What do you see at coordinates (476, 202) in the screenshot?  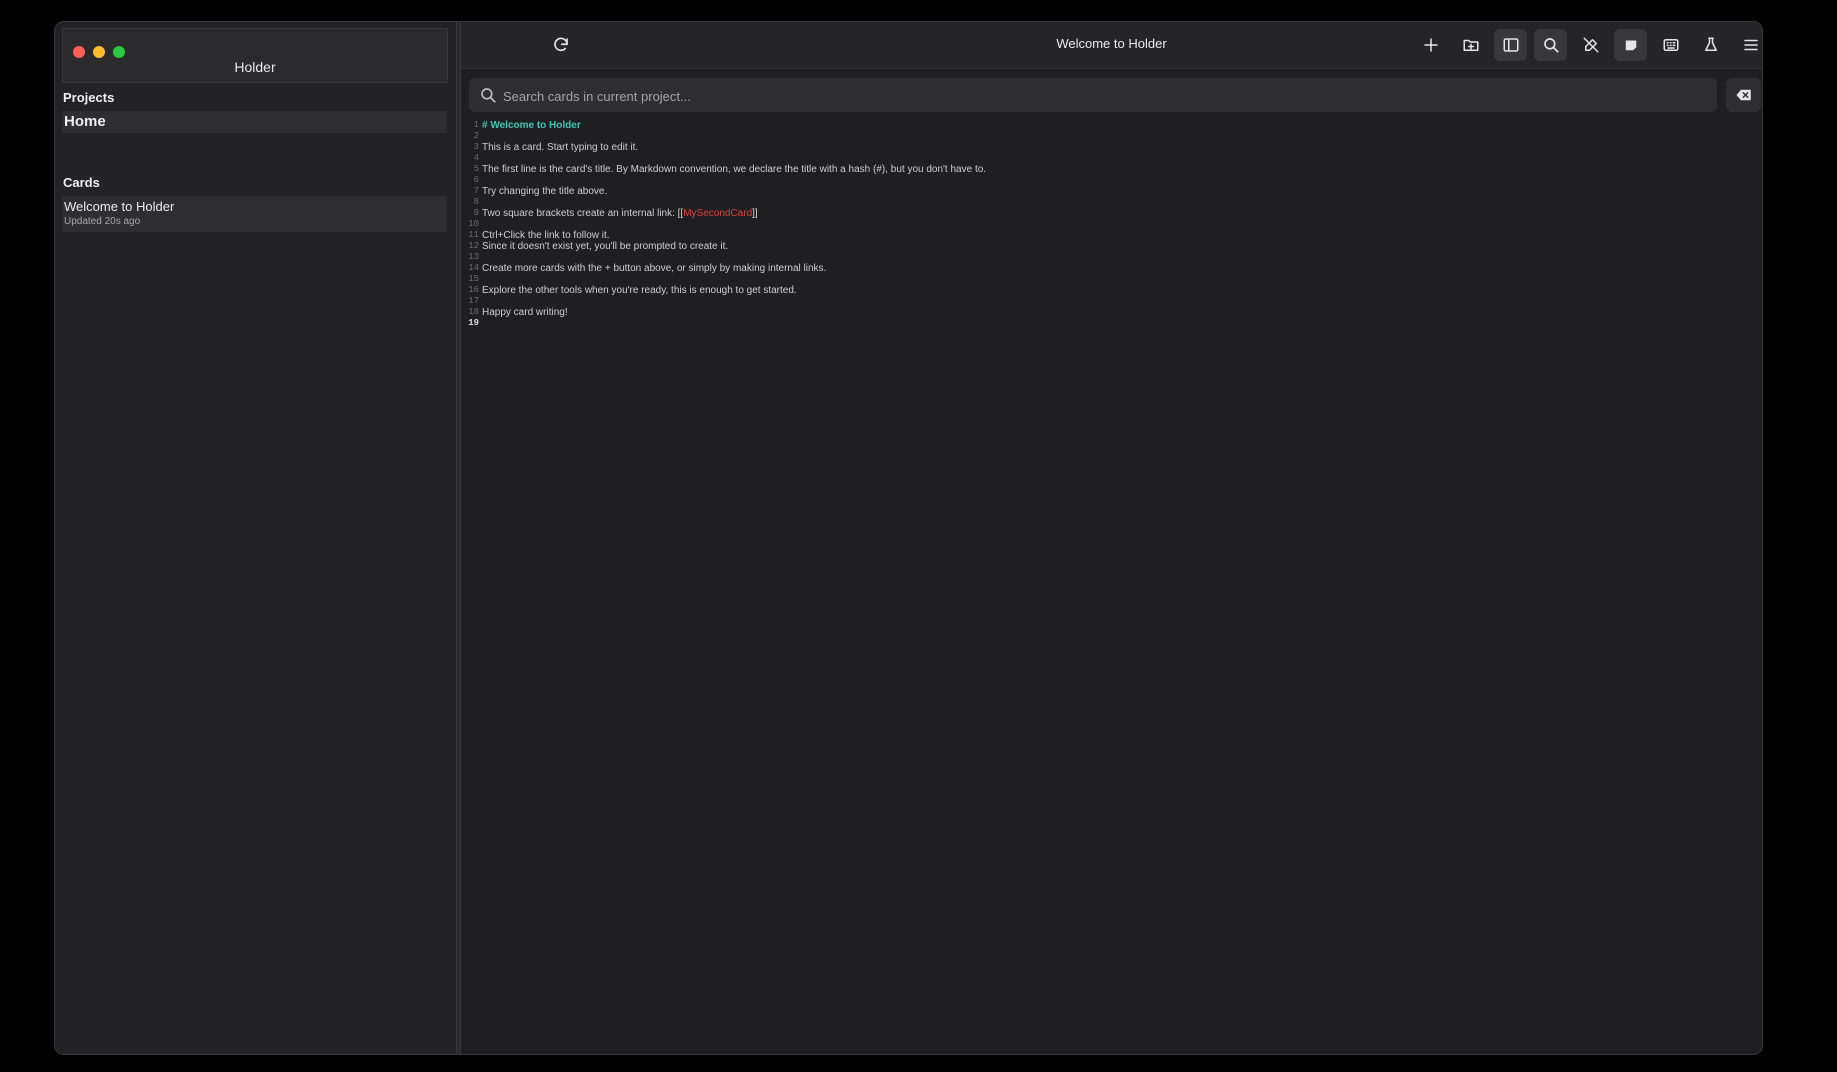 I see `line-number: 8` at bounding box center [476, 202].